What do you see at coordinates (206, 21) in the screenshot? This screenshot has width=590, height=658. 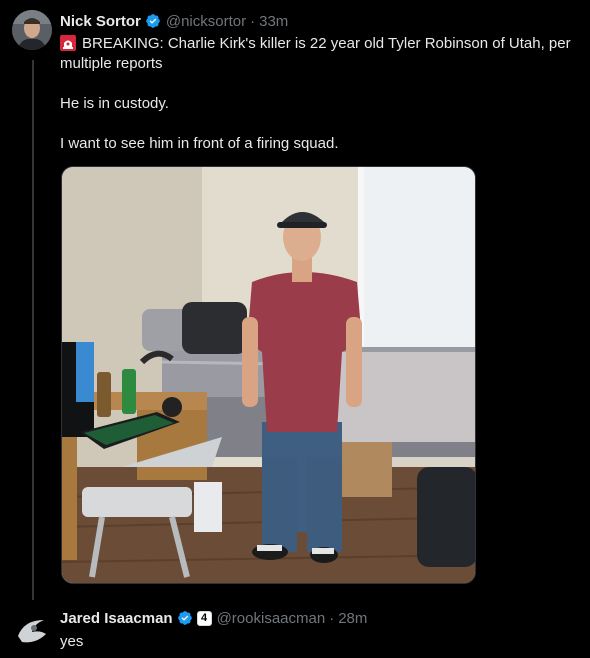 I see `author-handle: @nicksortor` at bounding box center [206, 21].